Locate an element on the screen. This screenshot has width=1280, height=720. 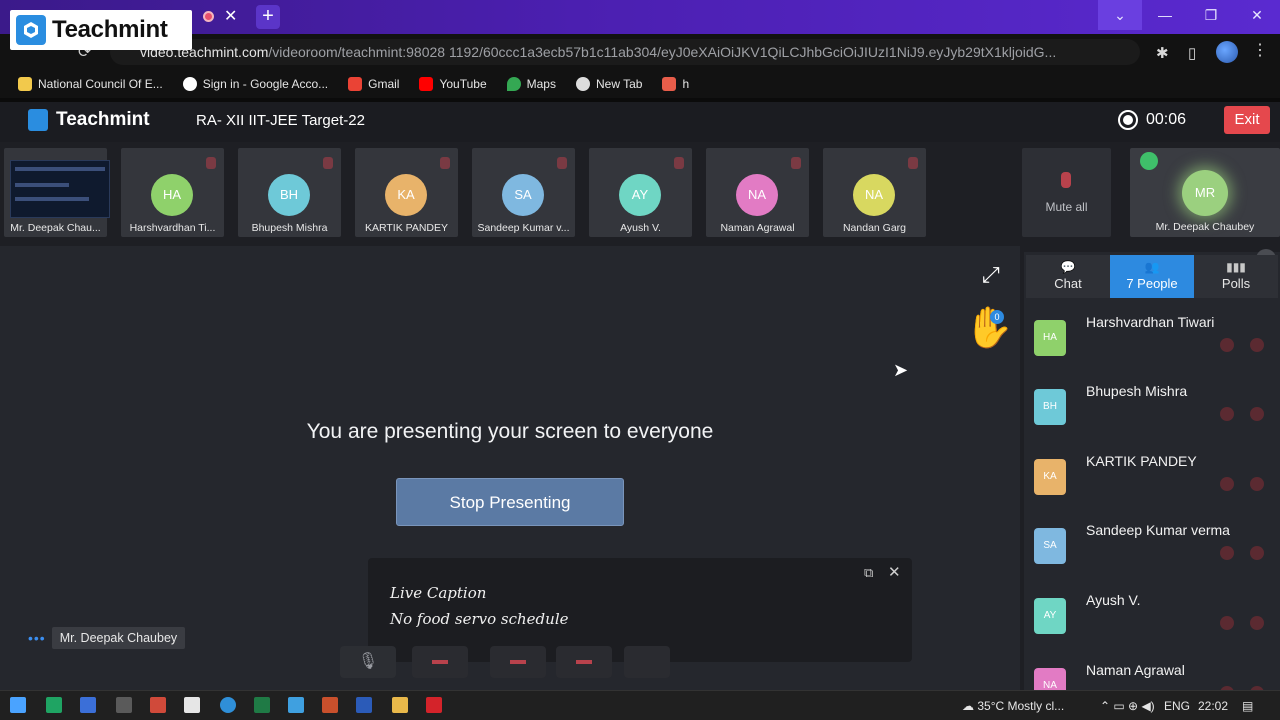
expand-icon: ⤢ is located at coordinates (991, 275).